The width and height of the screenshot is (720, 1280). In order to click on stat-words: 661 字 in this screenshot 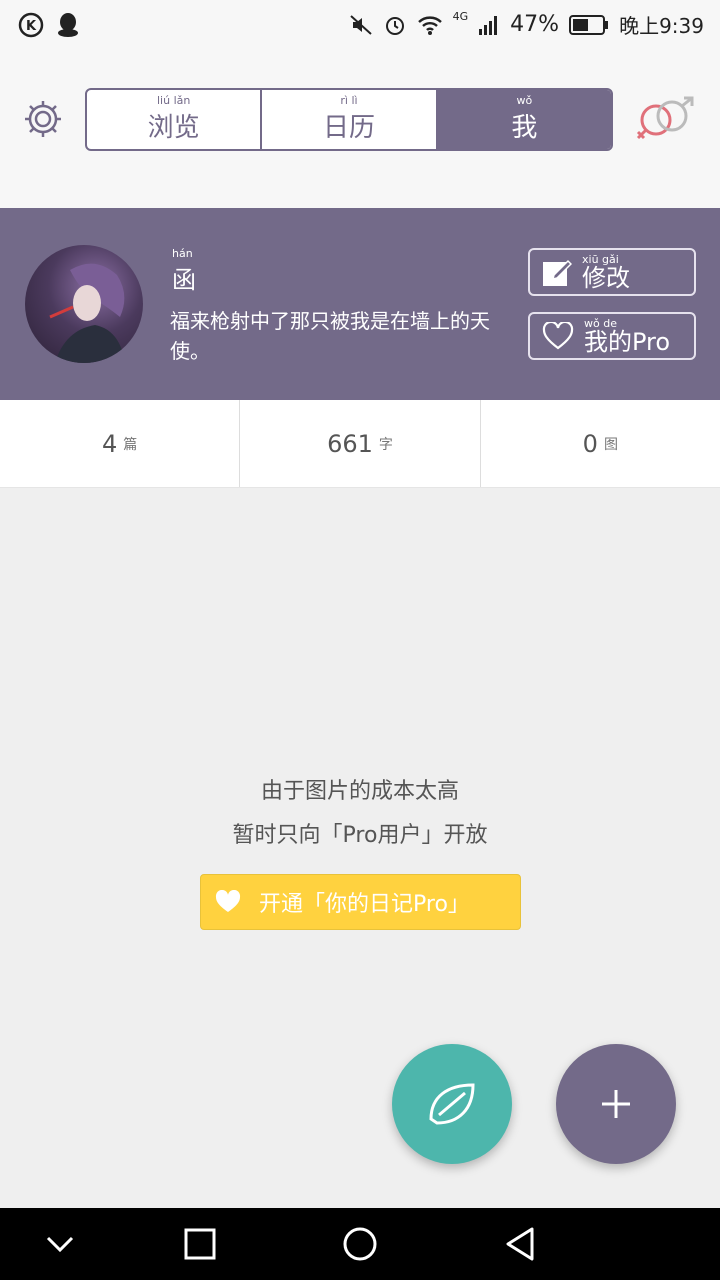, I will do `click(360, 443)`.